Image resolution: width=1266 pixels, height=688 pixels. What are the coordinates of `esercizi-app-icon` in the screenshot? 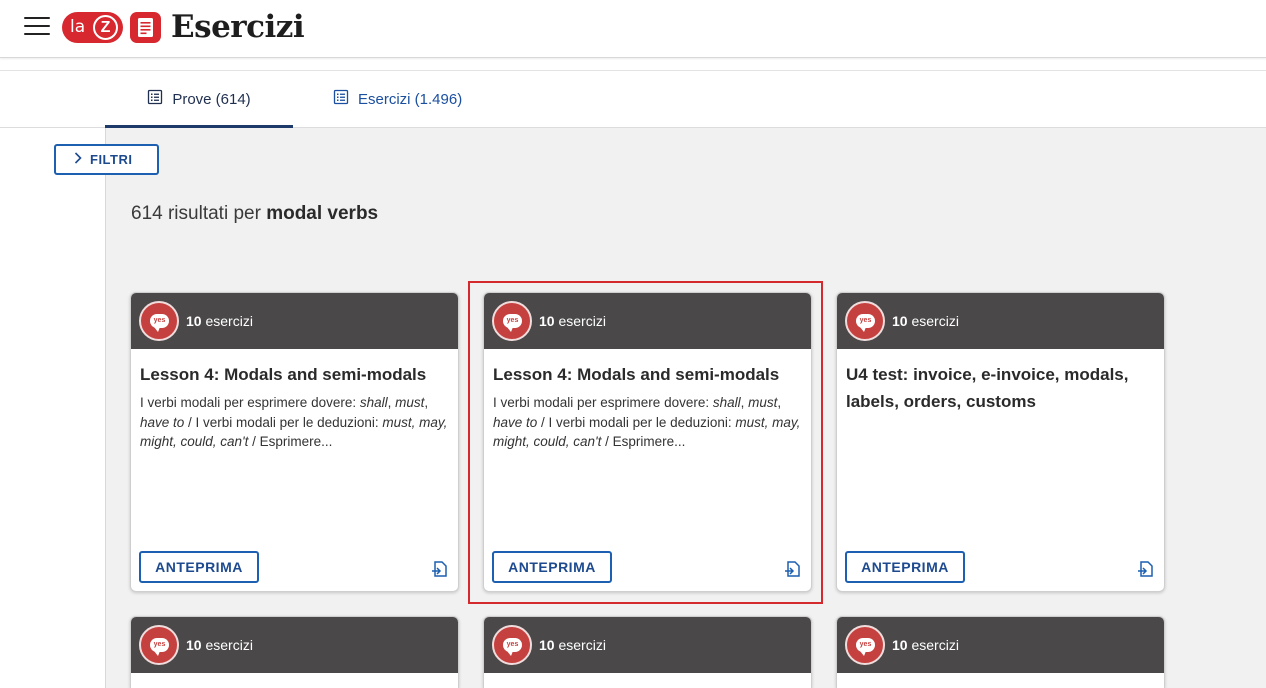 It's located at (145, 27).